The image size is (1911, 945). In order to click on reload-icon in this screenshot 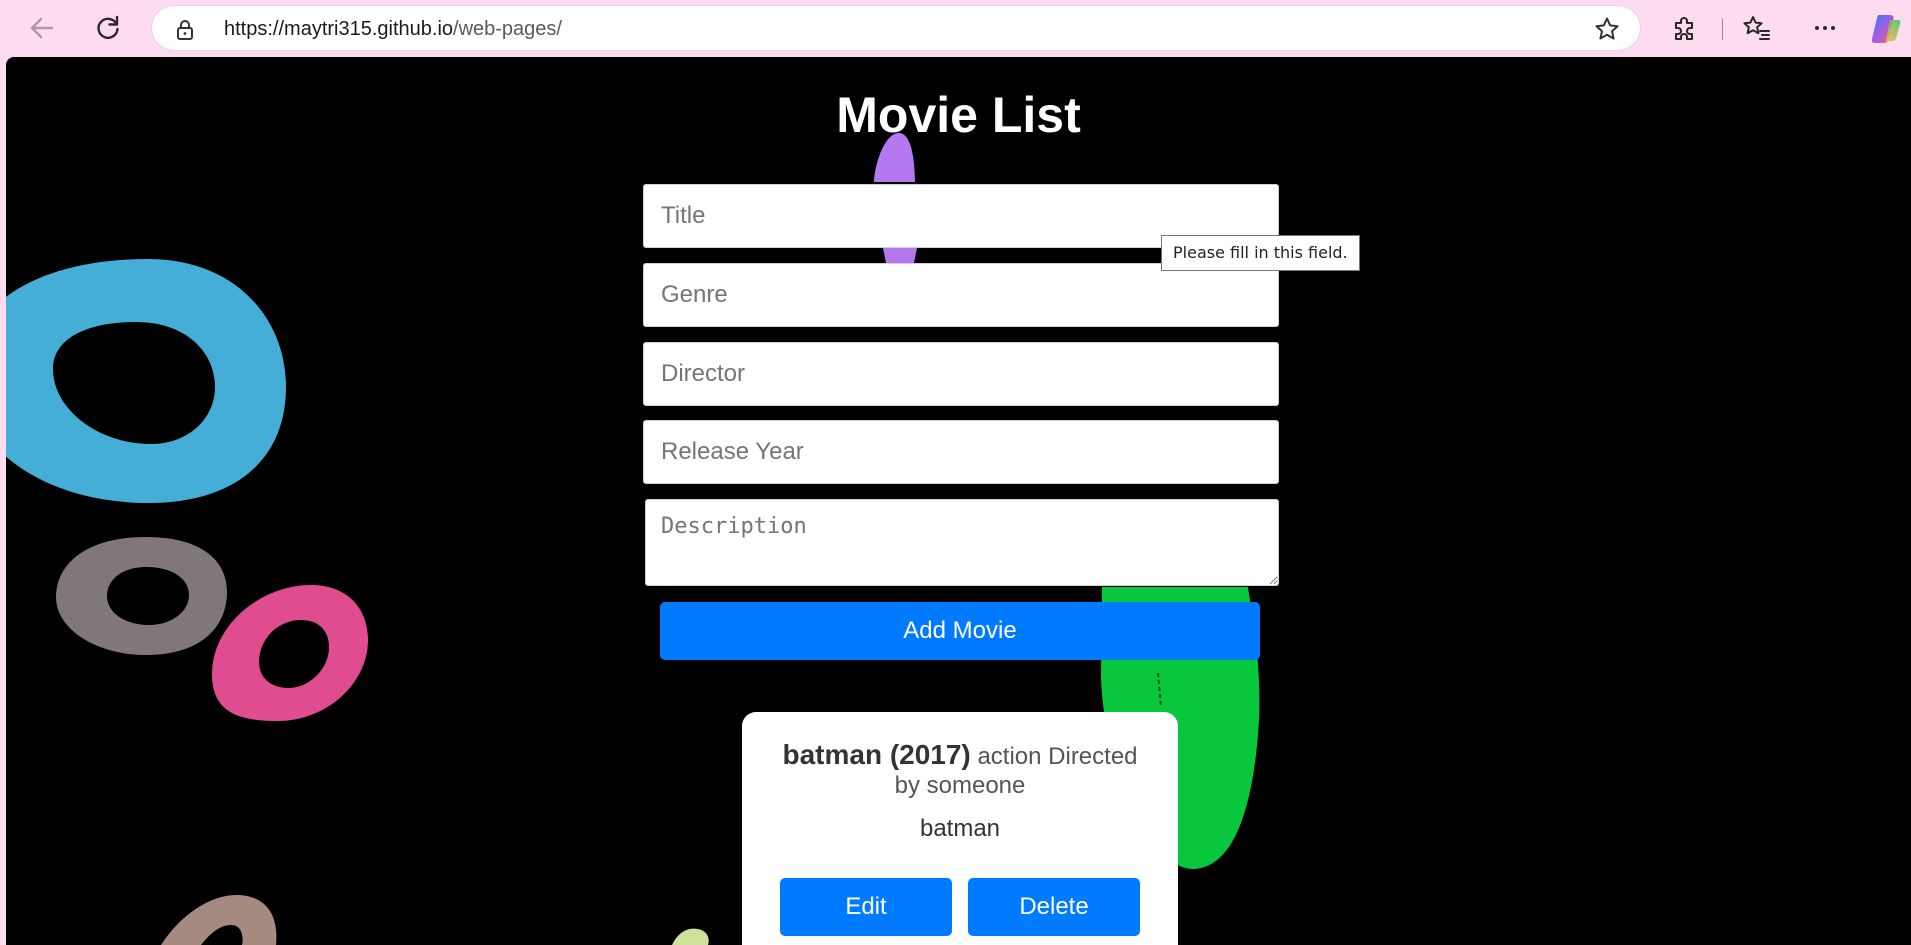, I will do `click(108, 27)`.